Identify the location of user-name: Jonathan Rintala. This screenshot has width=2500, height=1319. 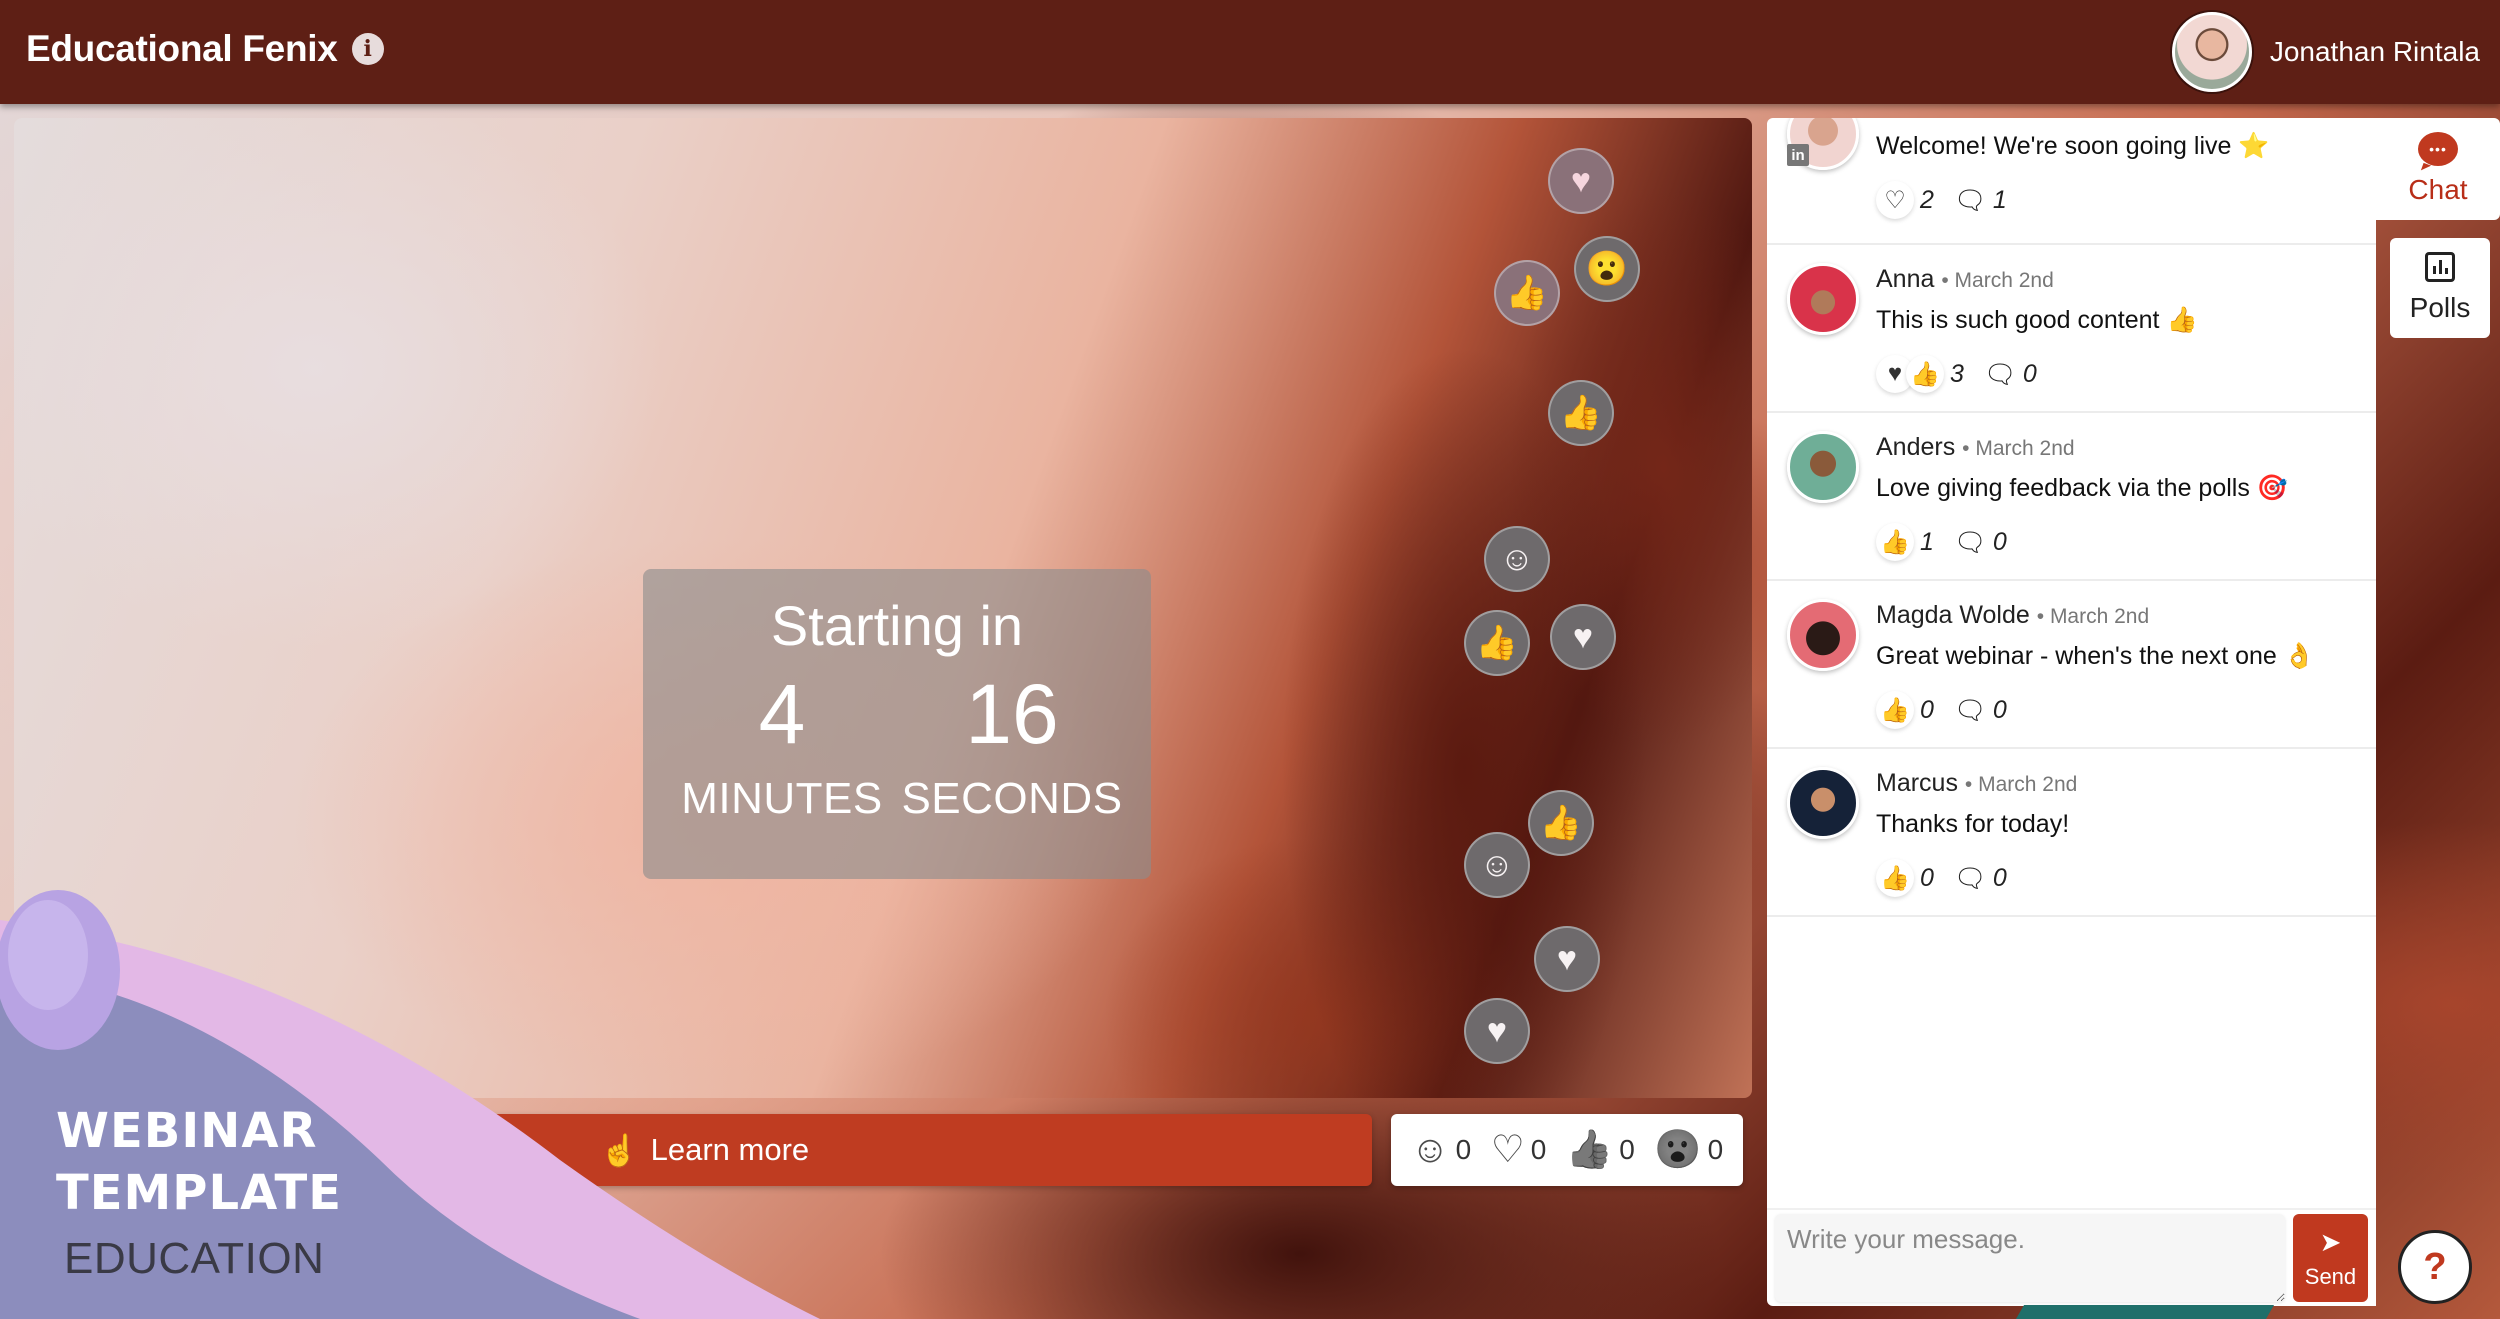
(2374, 51).